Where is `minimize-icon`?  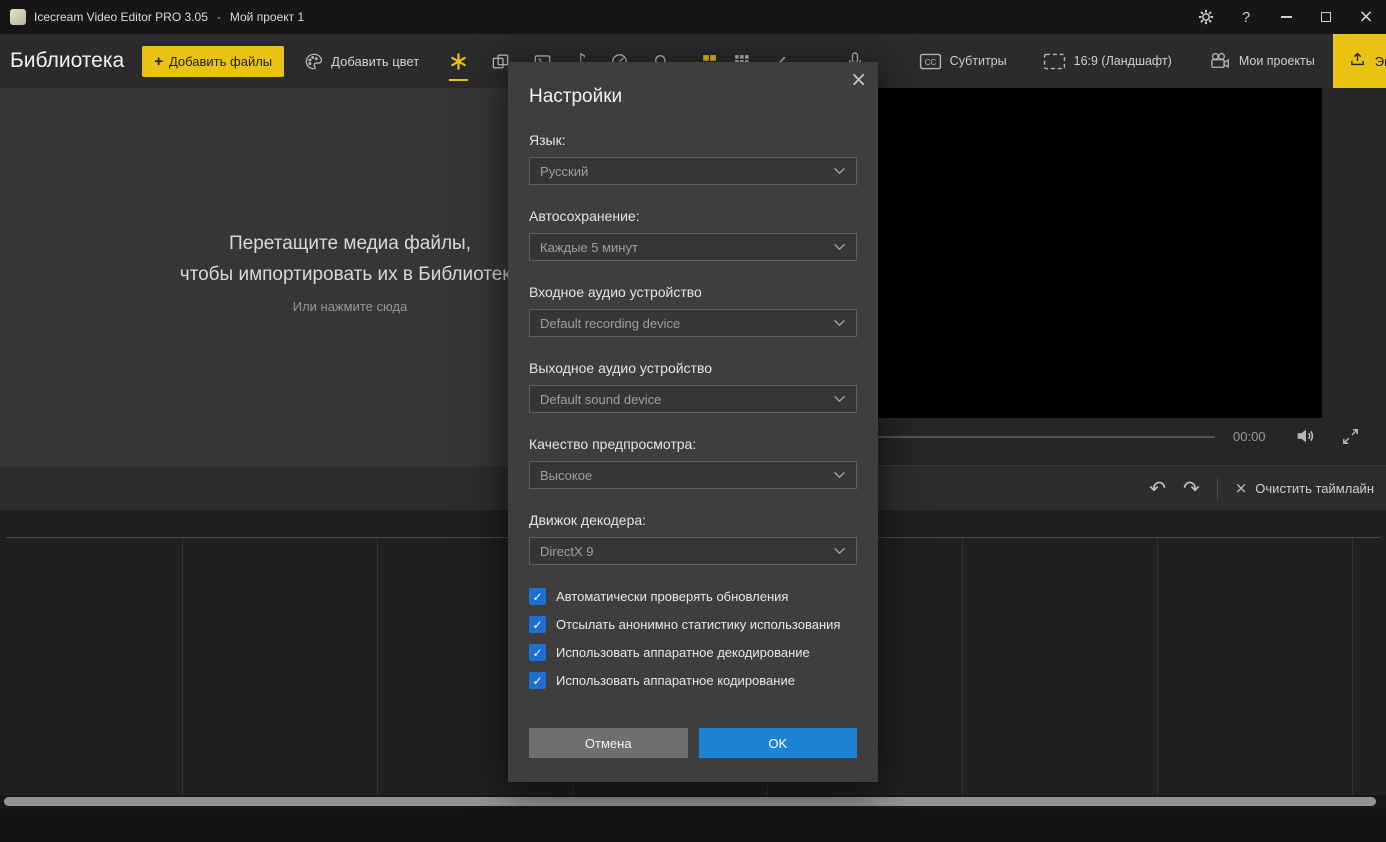
minimize-icon is located at coordinates (1286, 17).